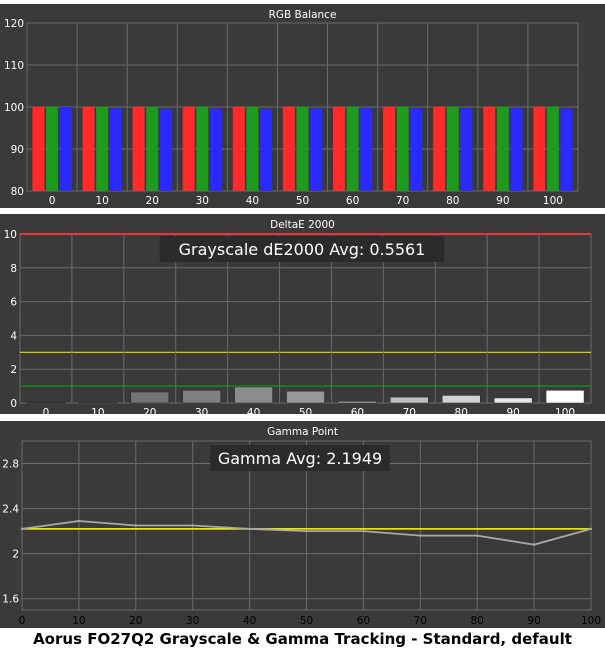 The image size is (605, 652). I want to click on rgb-y-tick: 90, so click(17, 150).